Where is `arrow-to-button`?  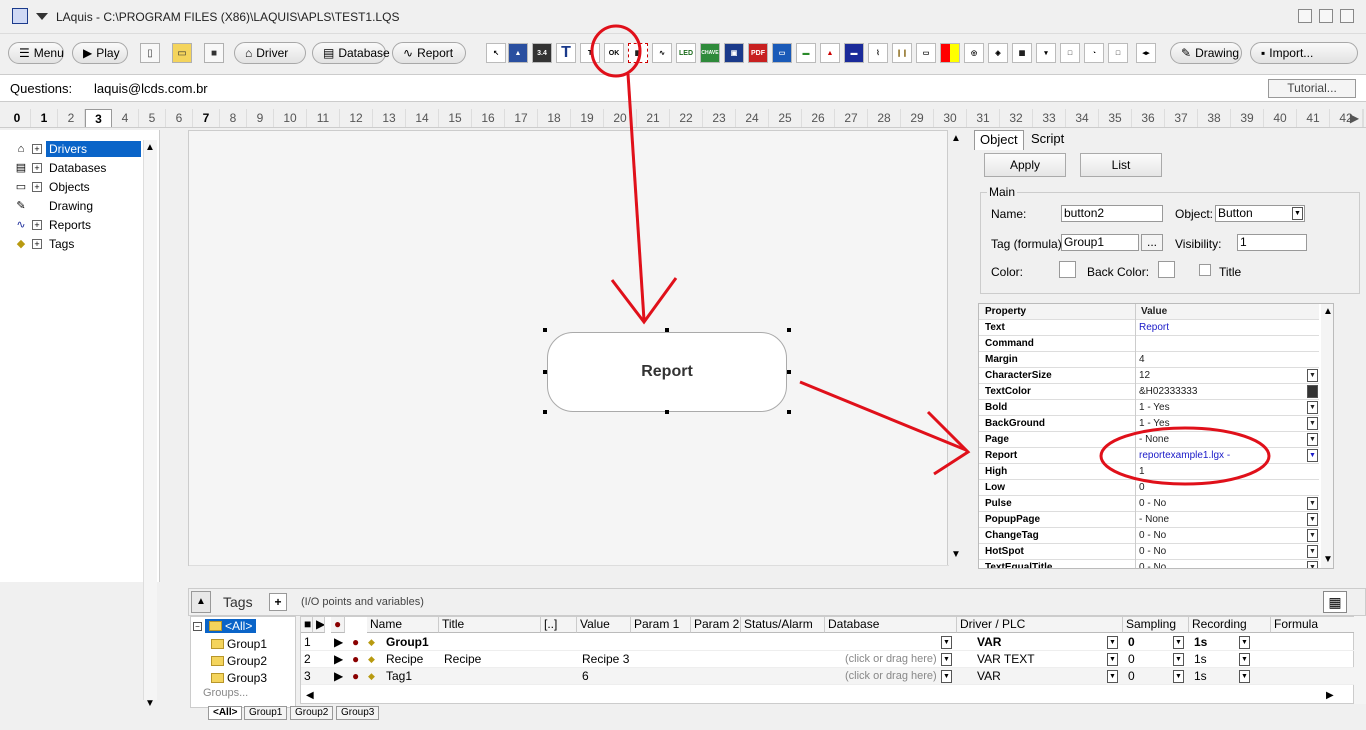
arrow-to-button is located at coordinates (636, 197).